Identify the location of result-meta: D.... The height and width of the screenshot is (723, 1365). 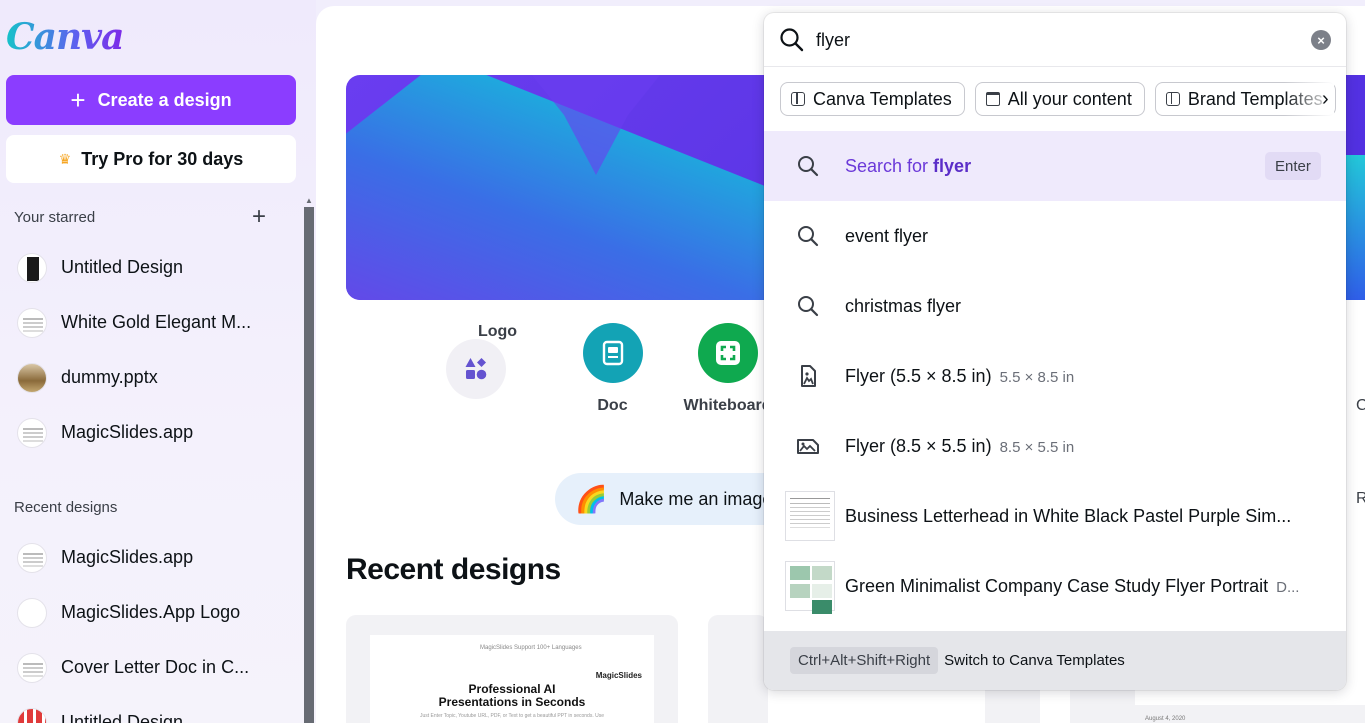
(1288, 587).